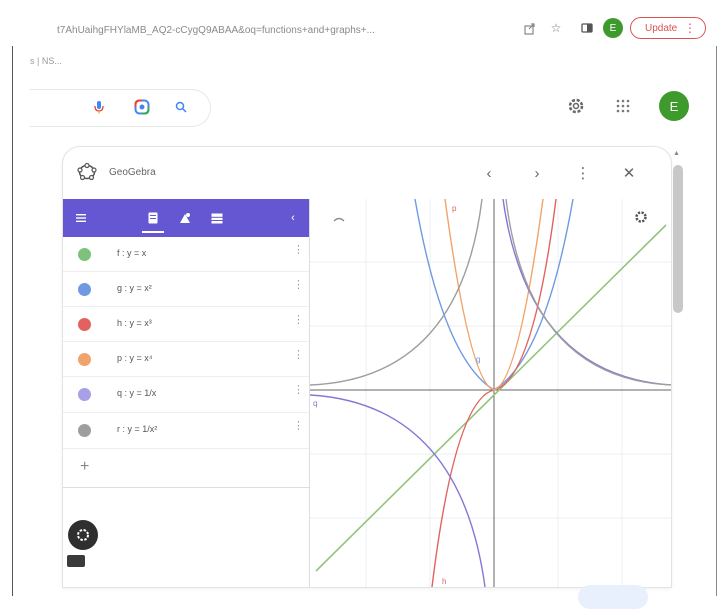  What do you see at coordinates (137, 429) in the screenshot?
I see `expression-text: r : y = 1/x²` at bounding box center [137, 429].